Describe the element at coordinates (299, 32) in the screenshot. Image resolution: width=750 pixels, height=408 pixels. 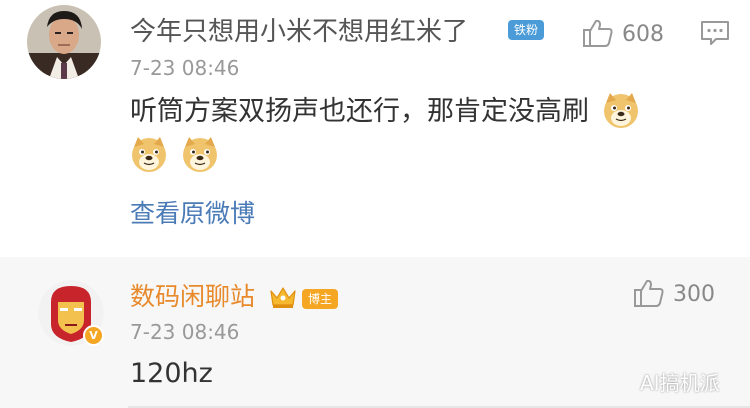
I see `comment-username: 今年只想用小米不想用红米了` at that location.